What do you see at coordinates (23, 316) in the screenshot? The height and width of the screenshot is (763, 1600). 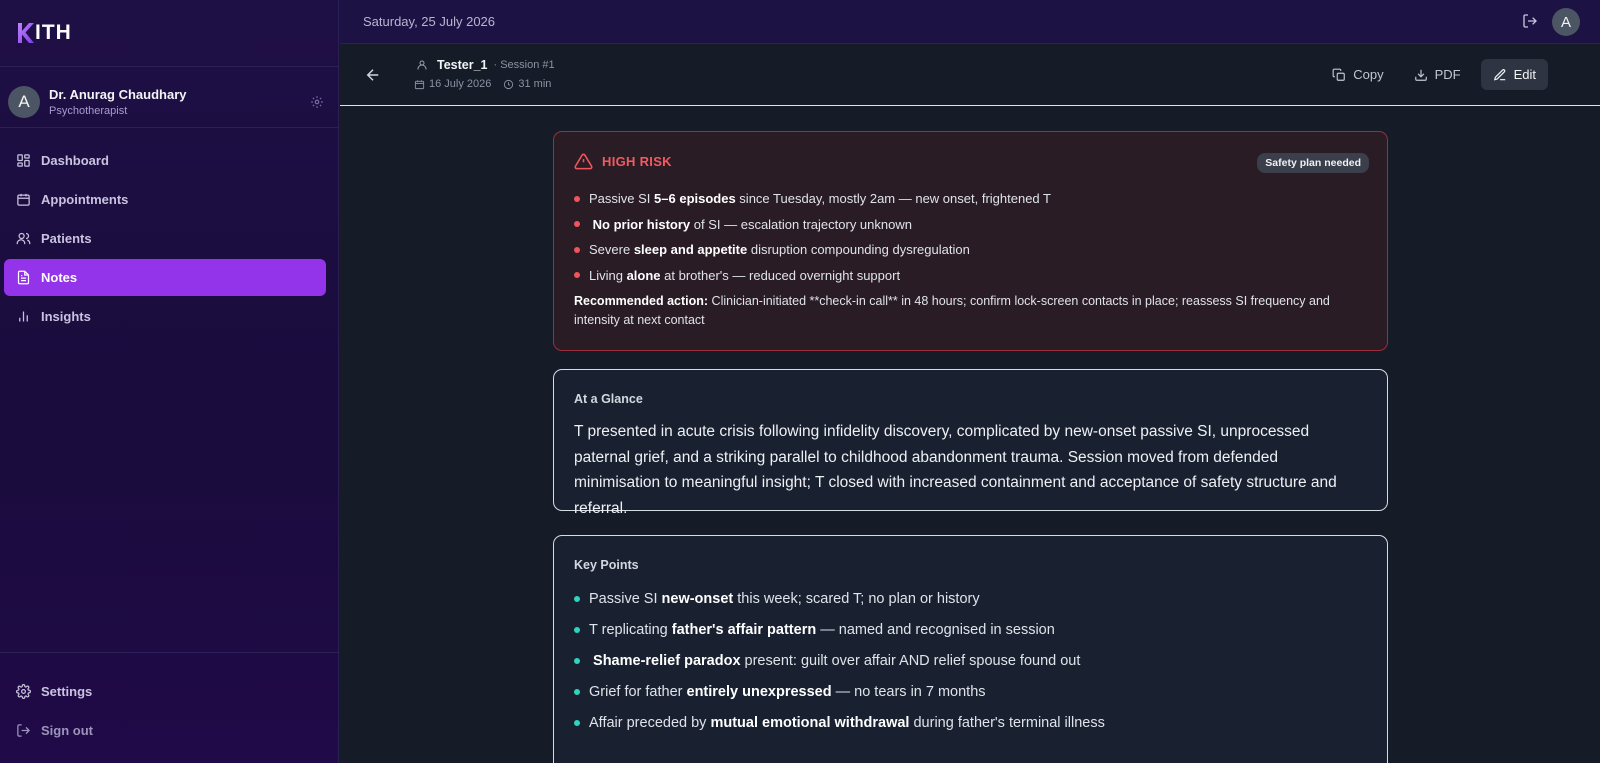 I see `bar-chart-icon` at bounding box center [23, 316].